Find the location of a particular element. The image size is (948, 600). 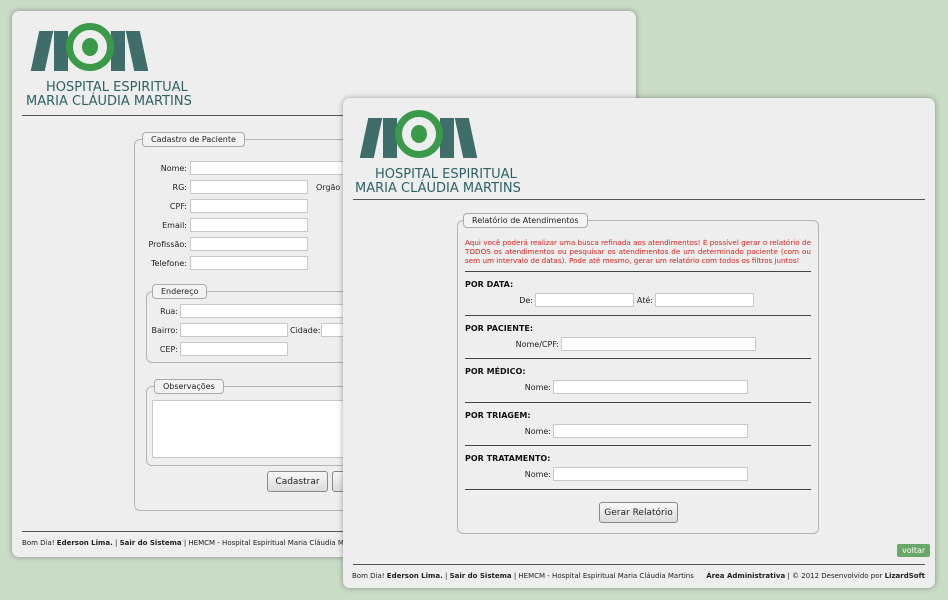

telefone-input is located at coordinates (249, 263).